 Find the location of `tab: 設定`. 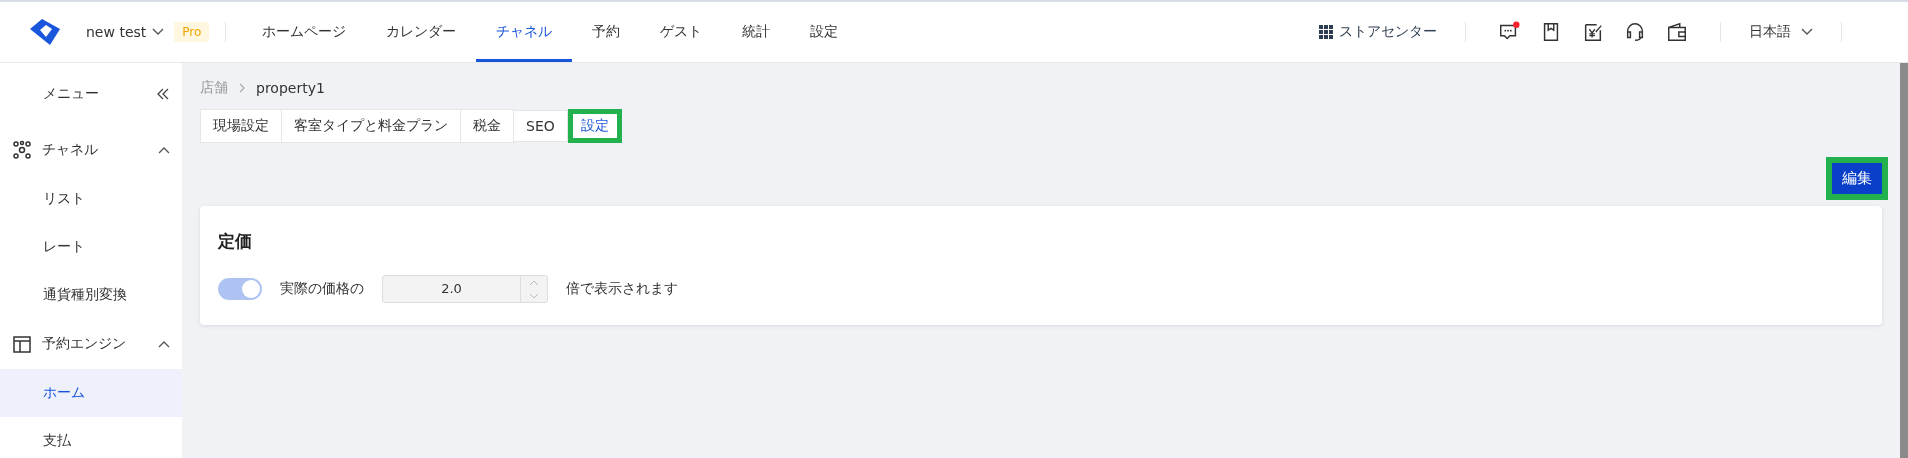

tab: 設定 is located at coordinates (594, 126).